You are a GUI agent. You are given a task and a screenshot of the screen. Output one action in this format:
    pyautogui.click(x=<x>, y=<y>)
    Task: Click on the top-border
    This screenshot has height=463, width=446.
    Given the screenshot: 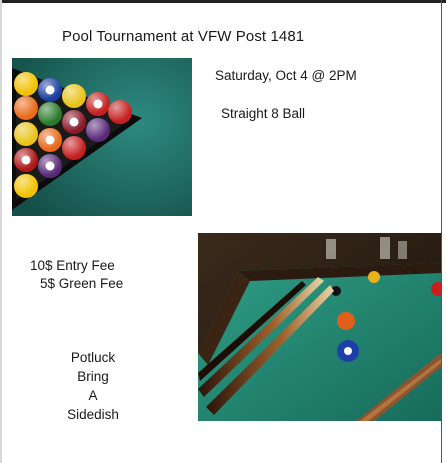 What is the action you would take?
    pyautogui.click(x=223, y=1)
    